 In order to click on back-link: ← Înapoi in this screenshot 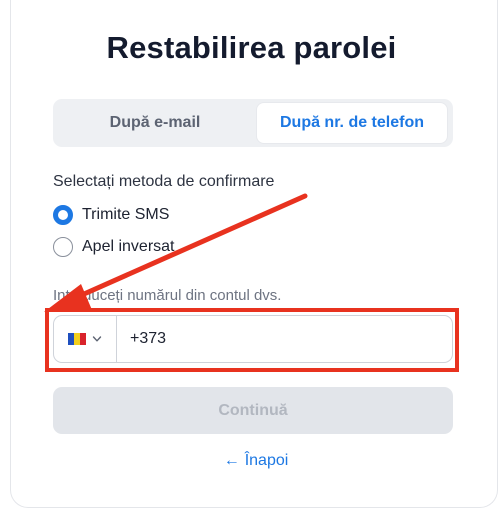, I will do `click(251, 461)`.